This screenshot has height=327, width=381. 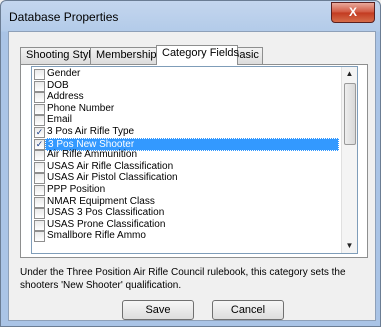 I want to click on list-item: Phone Number, so click(x=186, y=108).